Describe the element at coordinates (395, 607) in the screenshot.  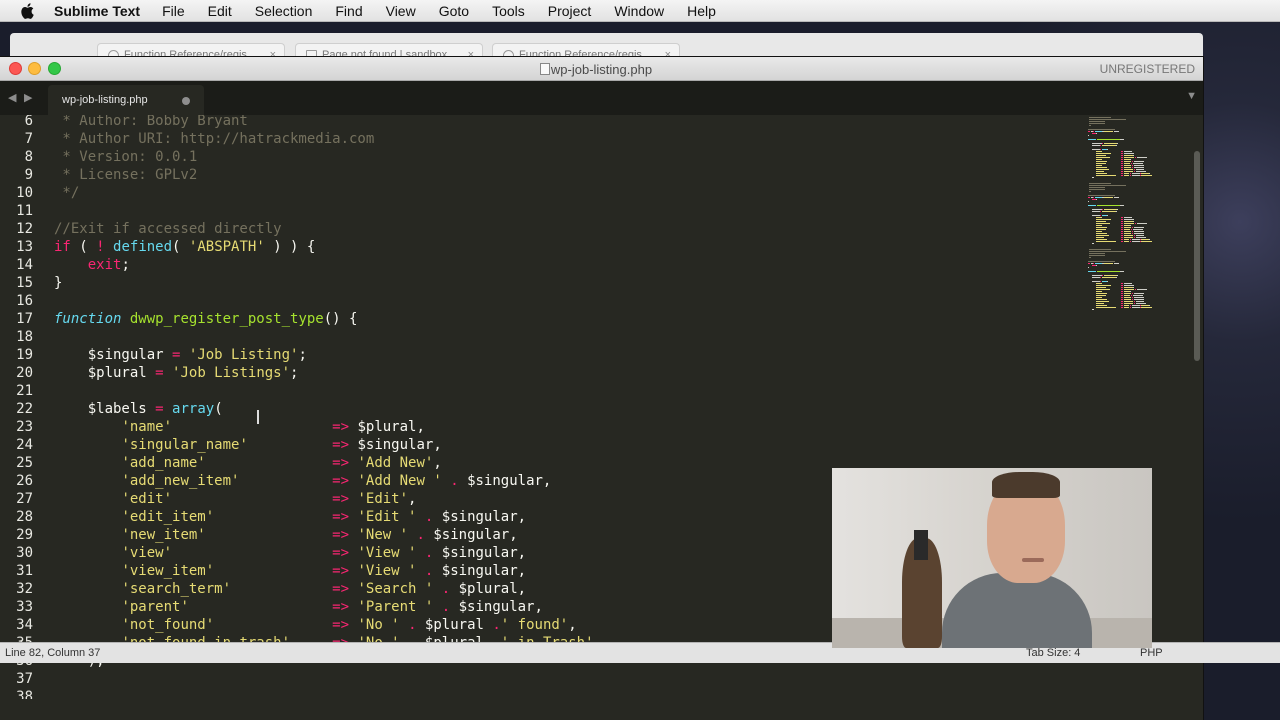
I see `code-token: 'Parent '` at that location.